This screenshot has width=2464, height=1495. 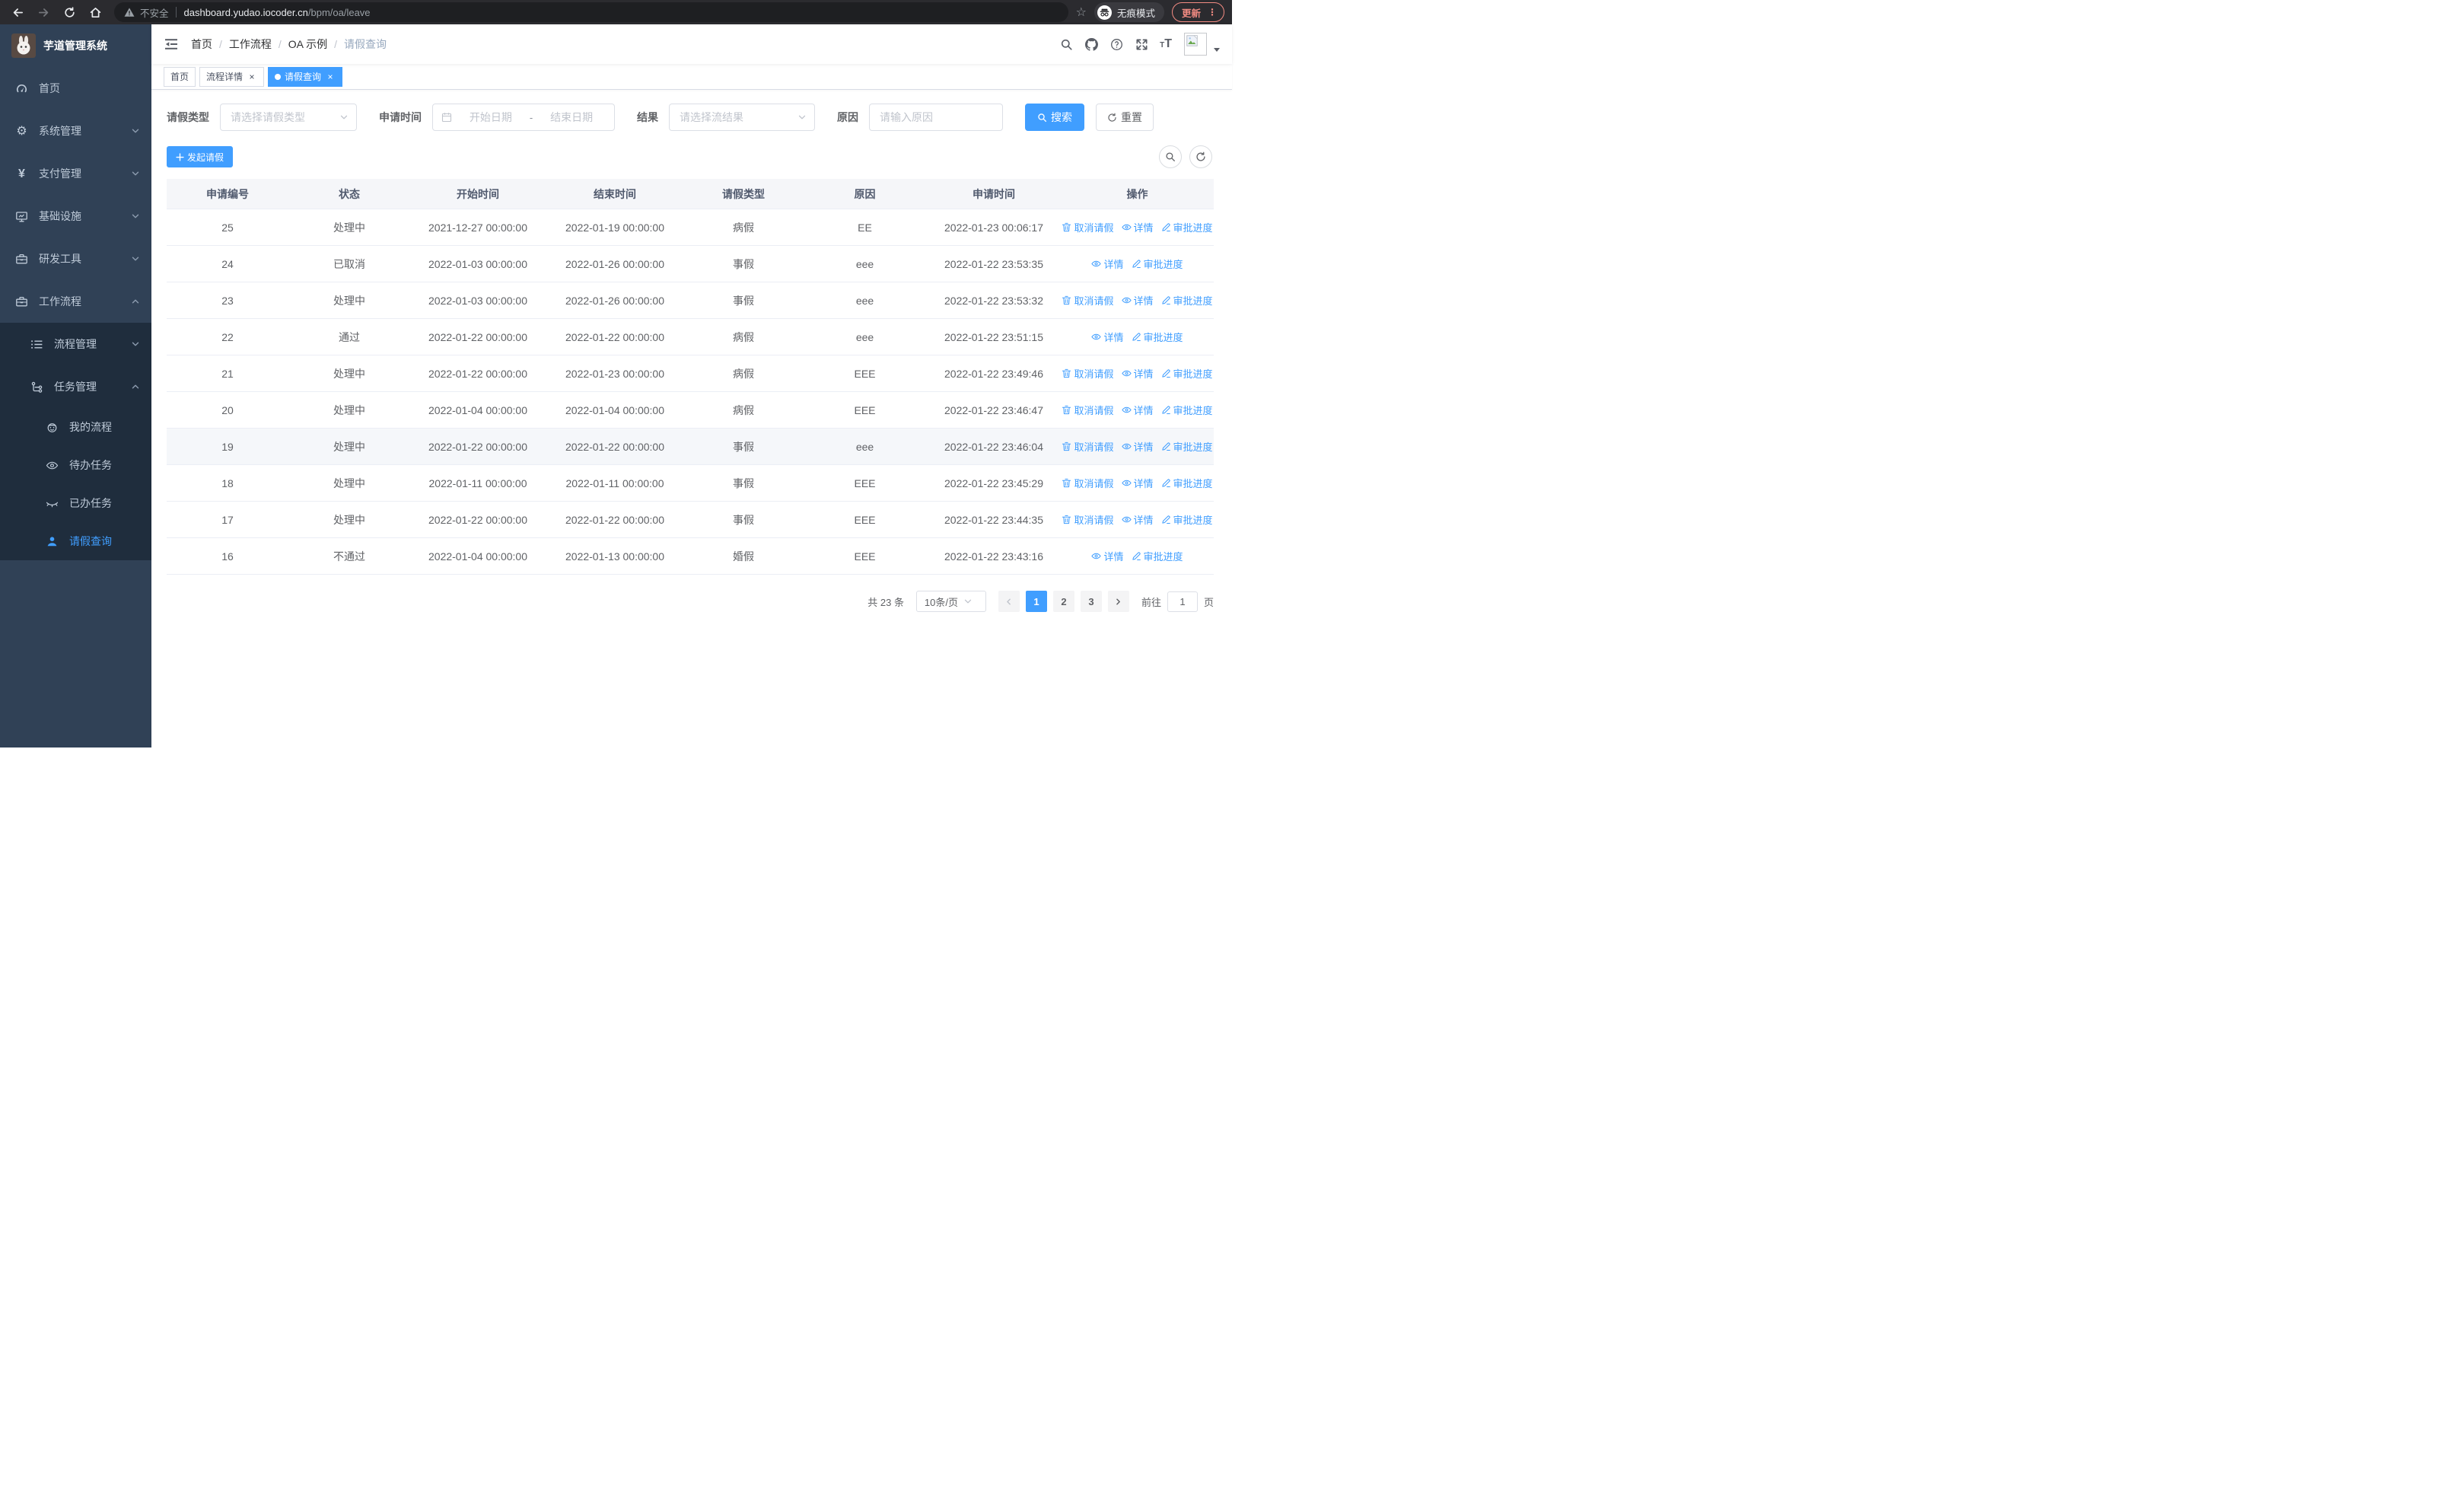 I want to click on page-button-3: 3, so click(x=1091, y=601).